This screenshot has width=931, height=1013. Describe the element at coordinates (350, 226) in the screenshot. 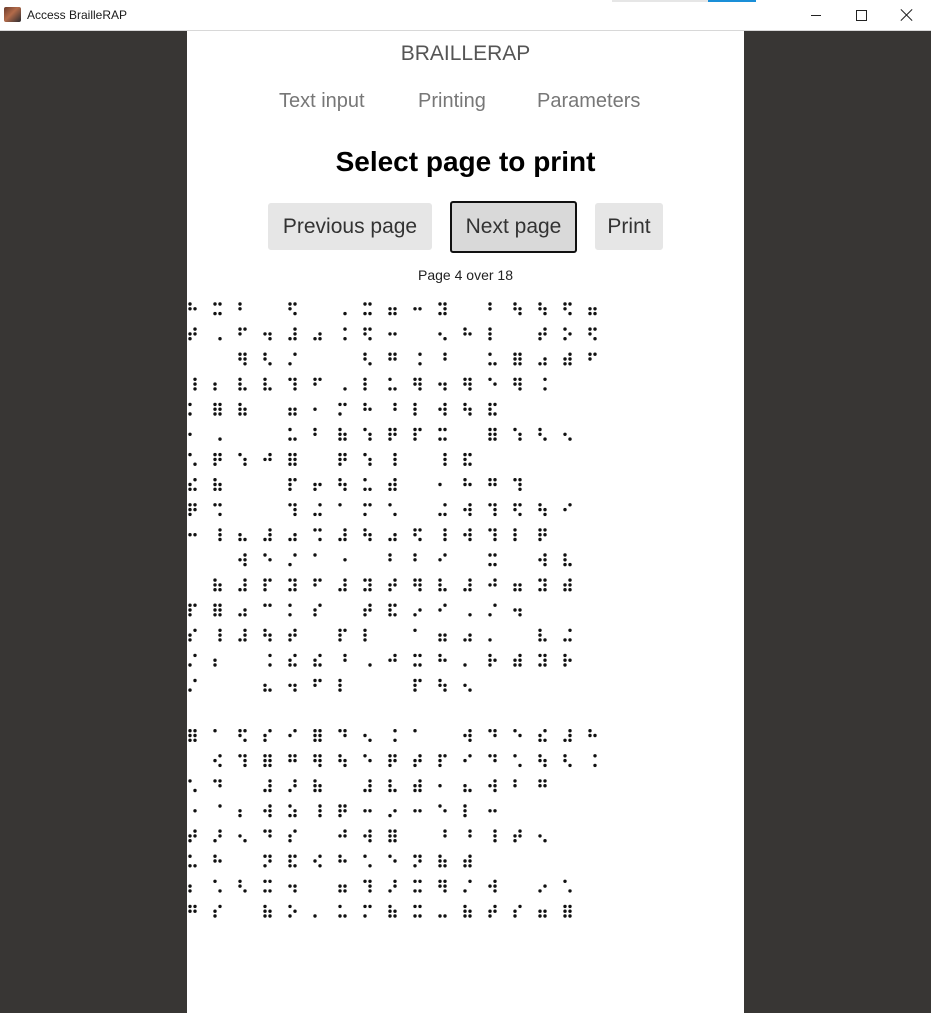

I see `previous-page-button: Previous page` at that location.